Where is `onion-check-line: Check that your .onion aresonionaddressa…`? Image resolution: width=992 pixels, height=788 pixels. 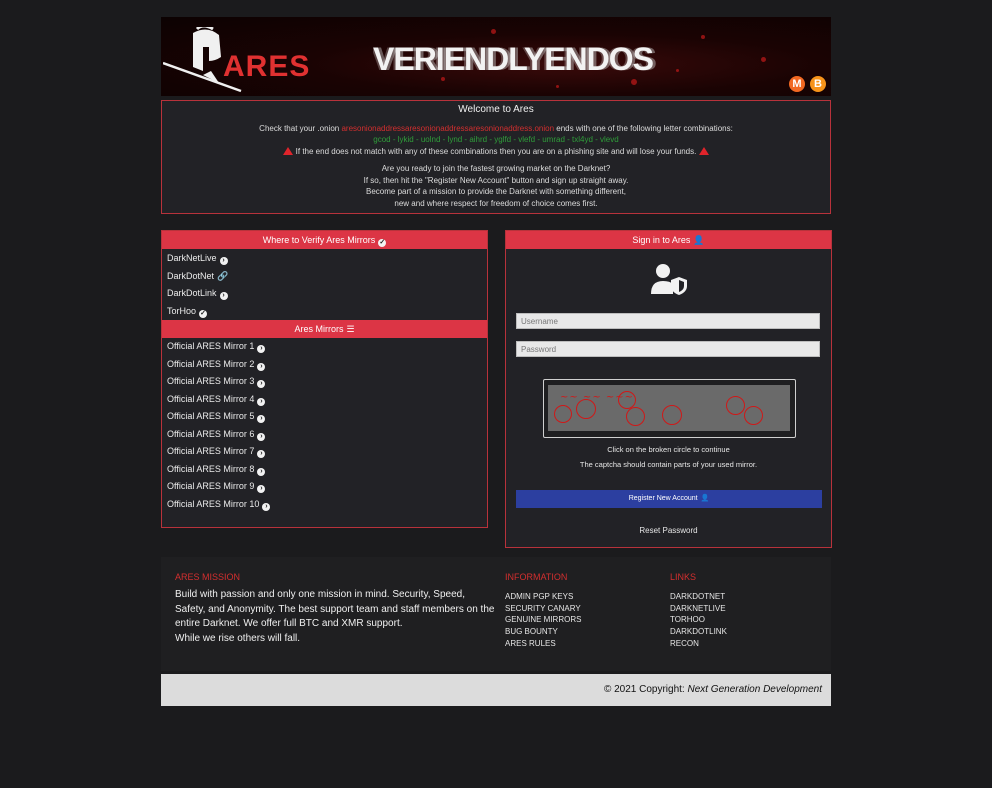 onion-check-line: Check that your .onion aresonionaddressa… is located at coordinates (496, 128).